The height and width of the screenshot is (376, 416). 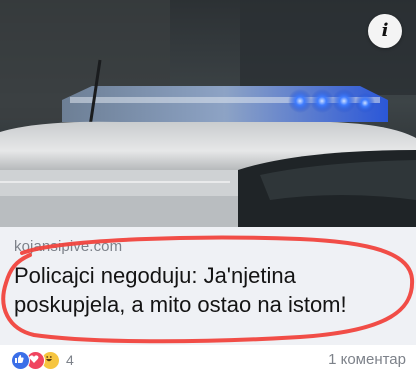 What do you see at coordinates (155, 275) in the screenshot?
I see `headline-line-1: Policajci negoduju: Ja'njetina` at bounding box center [155, 275].